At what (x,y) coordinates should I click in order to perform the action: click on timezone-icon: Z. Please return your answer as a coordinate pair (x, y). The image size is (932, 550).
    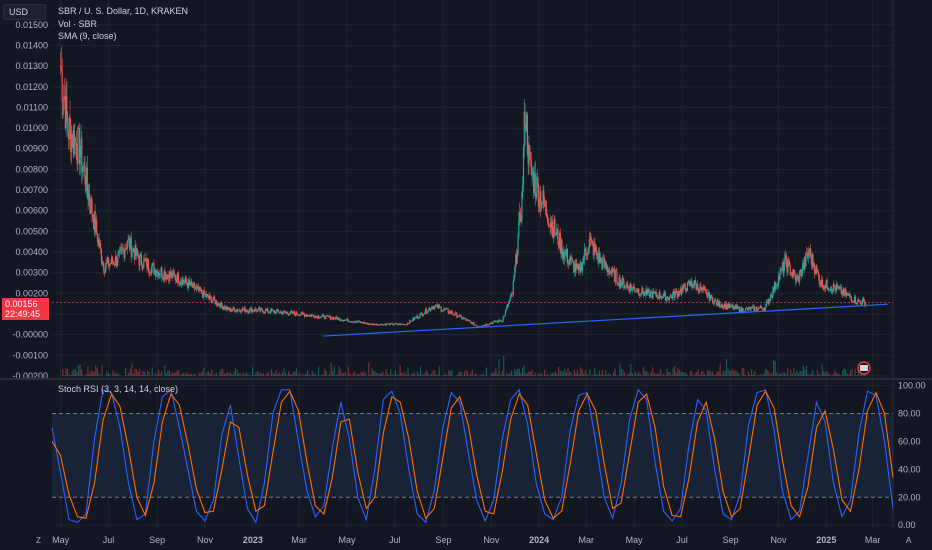
    Looking at the image, I should click on (38, 540).